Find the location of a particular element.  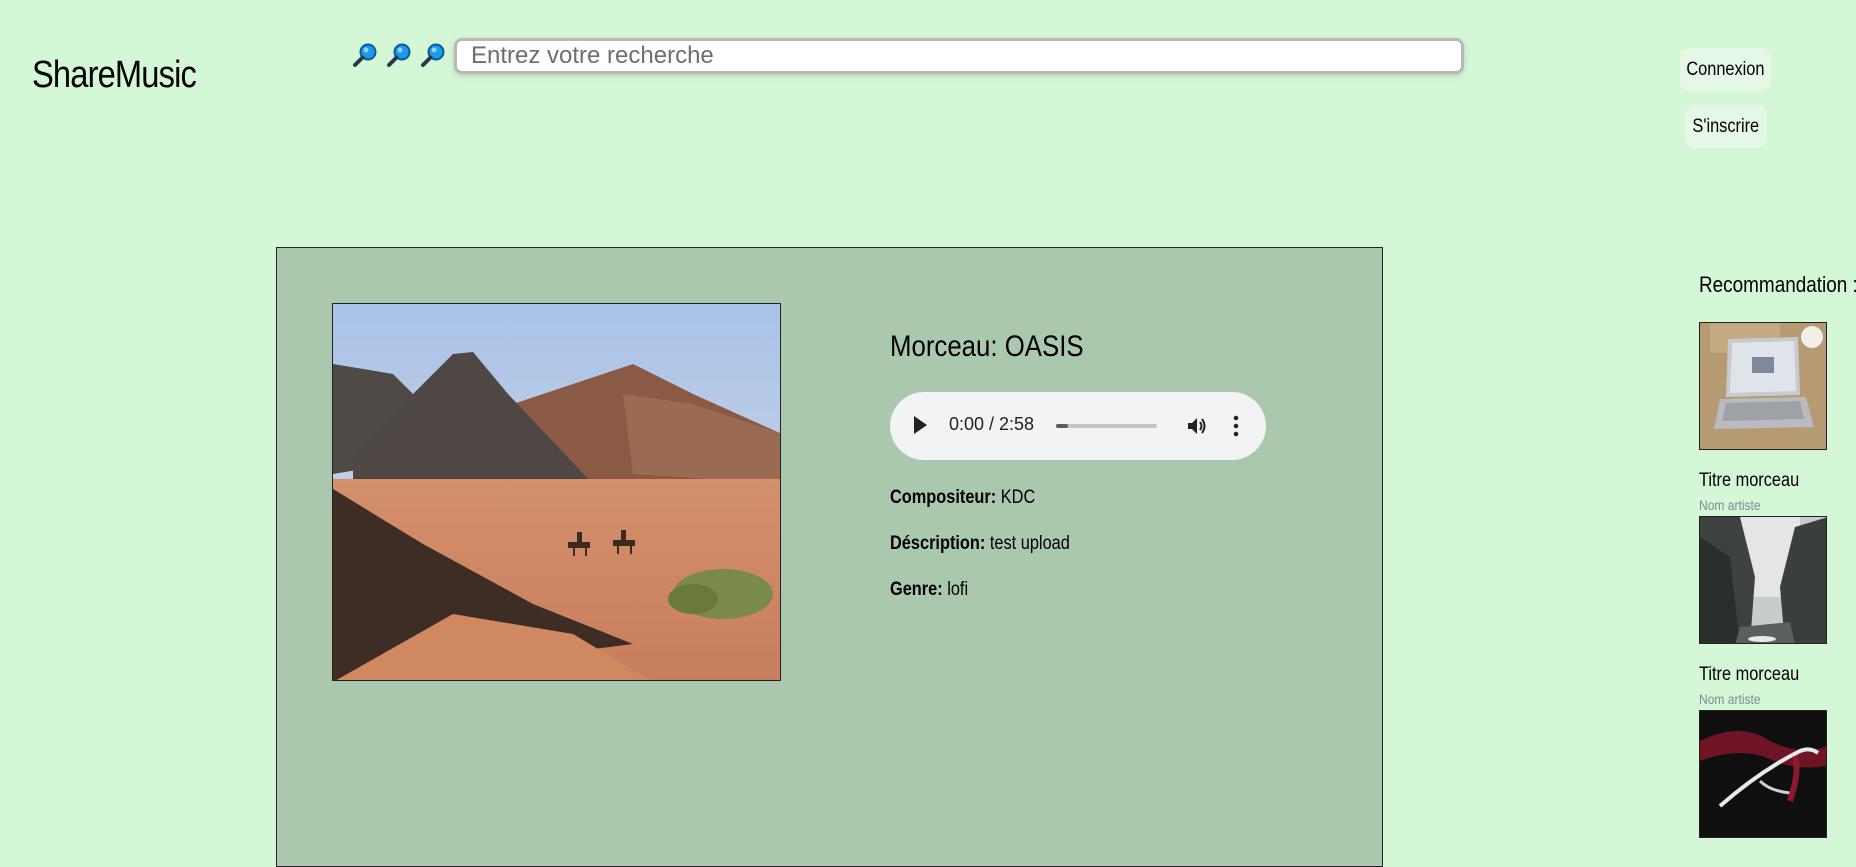

inscrire-label: S'inscrire is located at coordinates (1725, 126).